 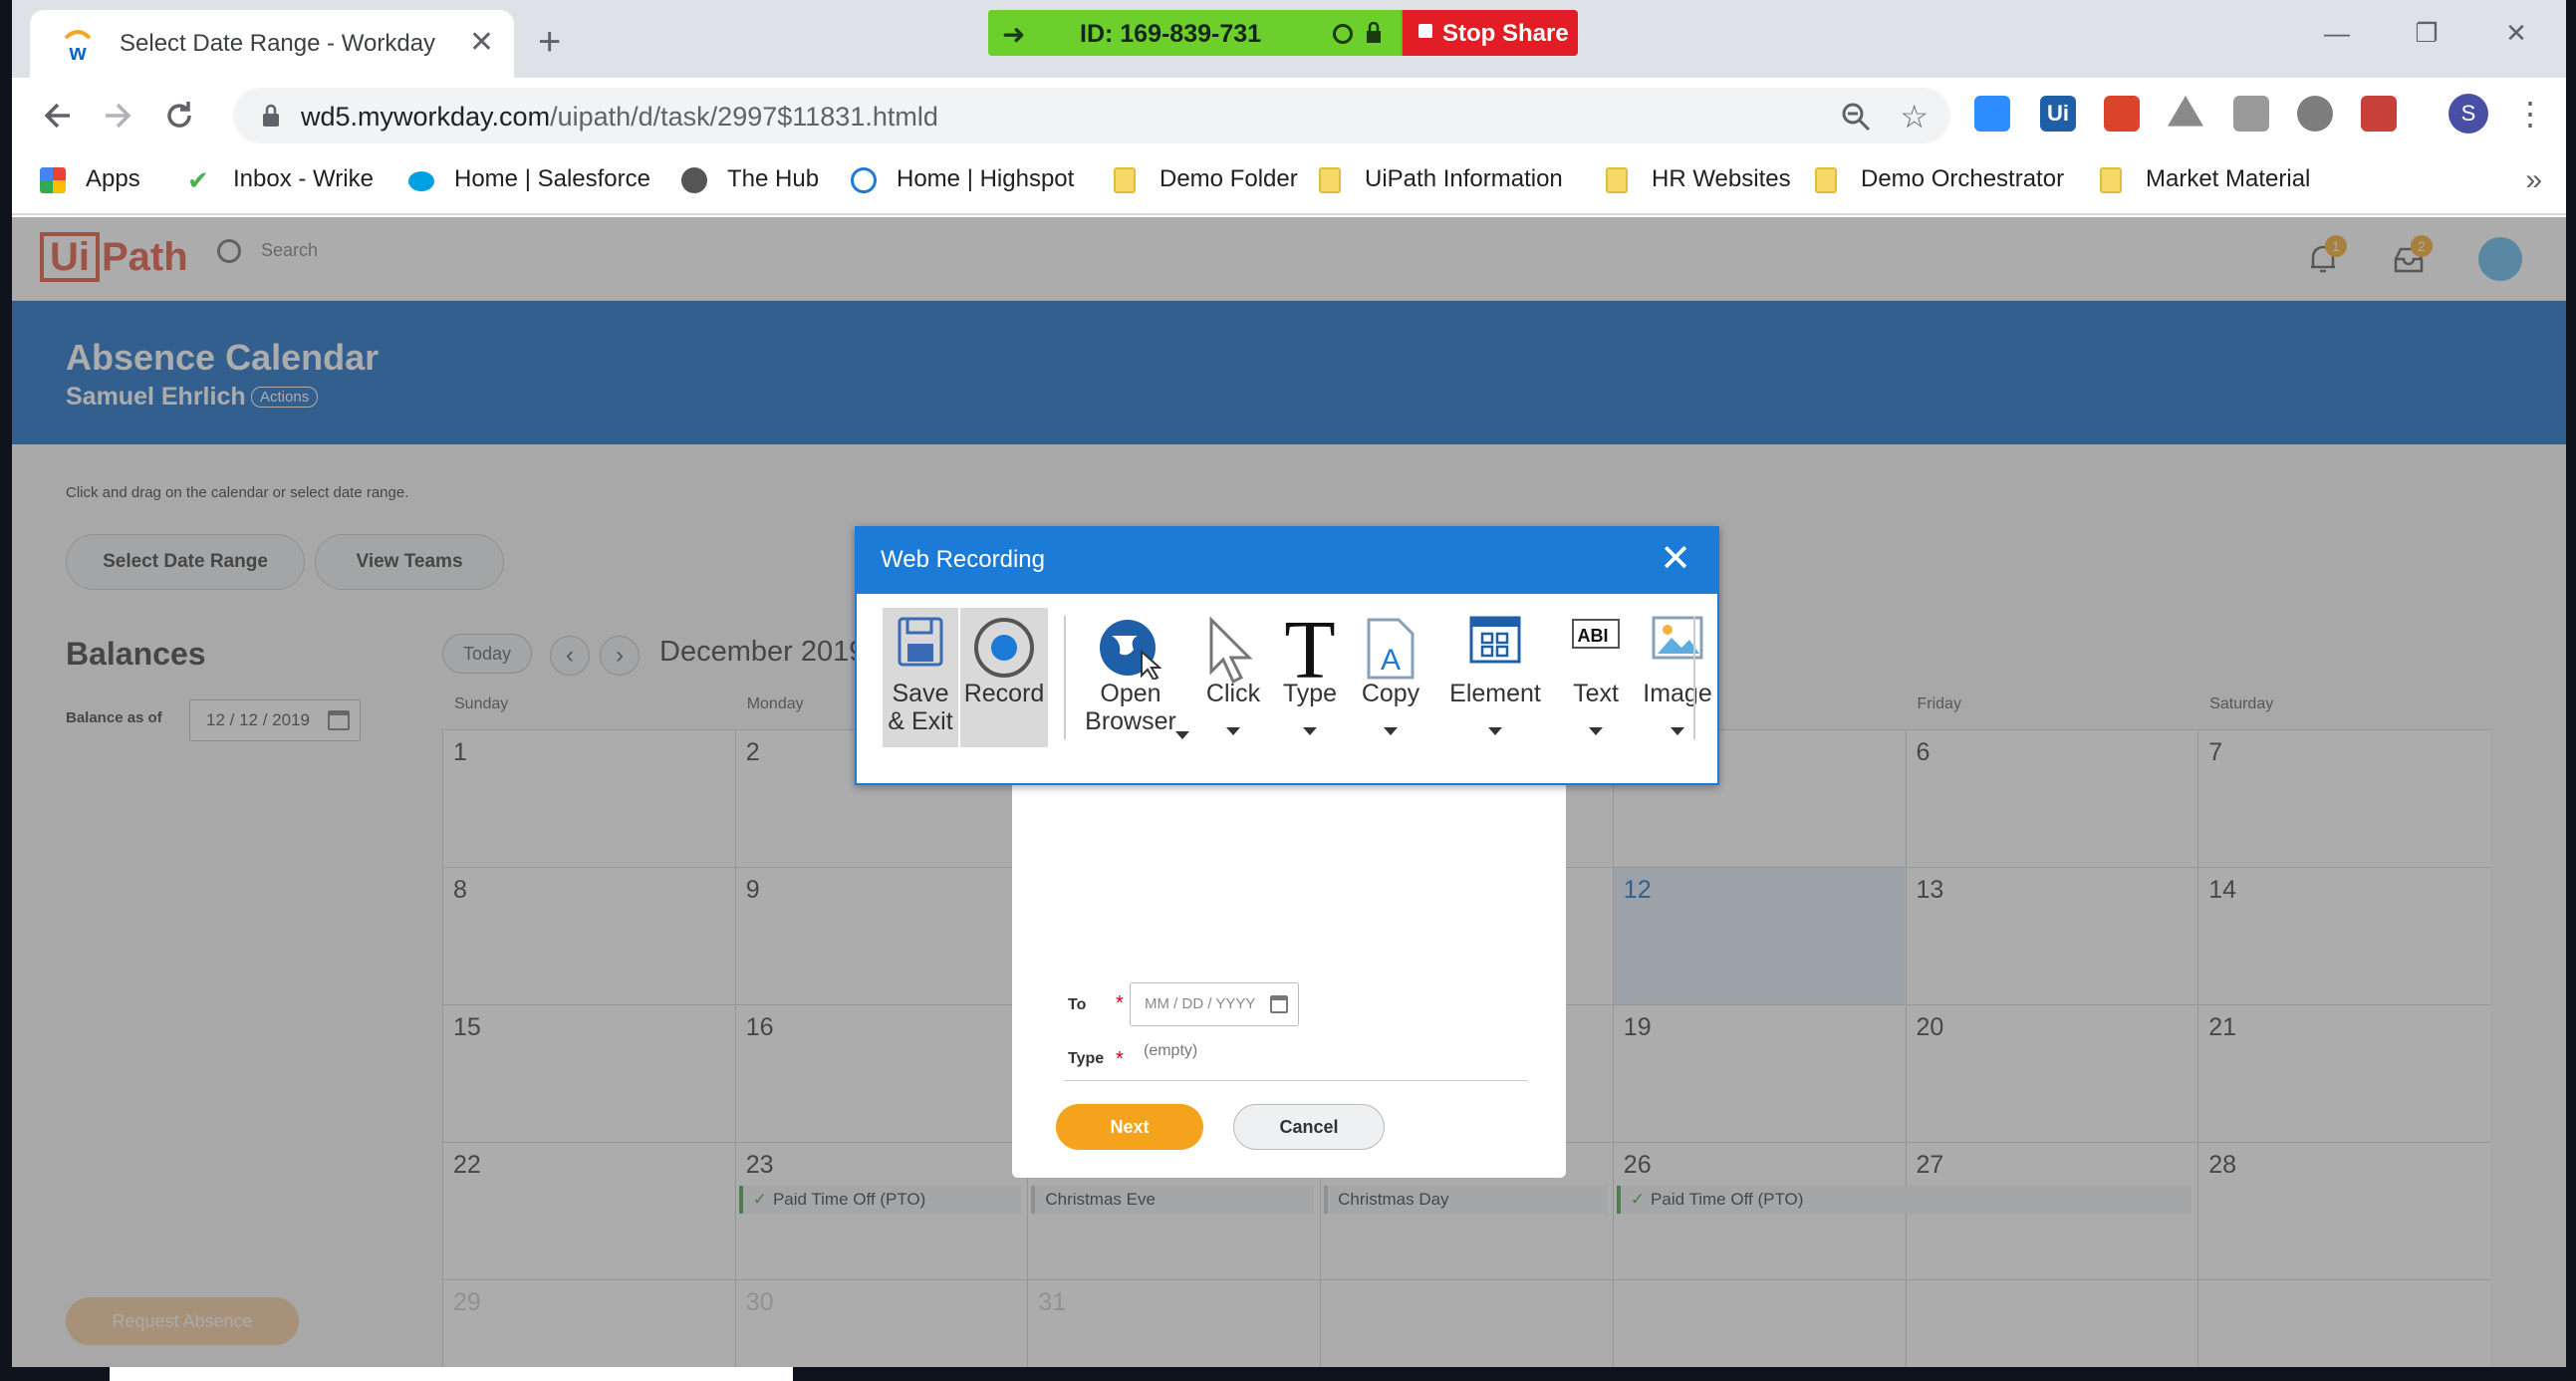 I want to click on copy-document-icon: A, so click(x=1391, y=652).